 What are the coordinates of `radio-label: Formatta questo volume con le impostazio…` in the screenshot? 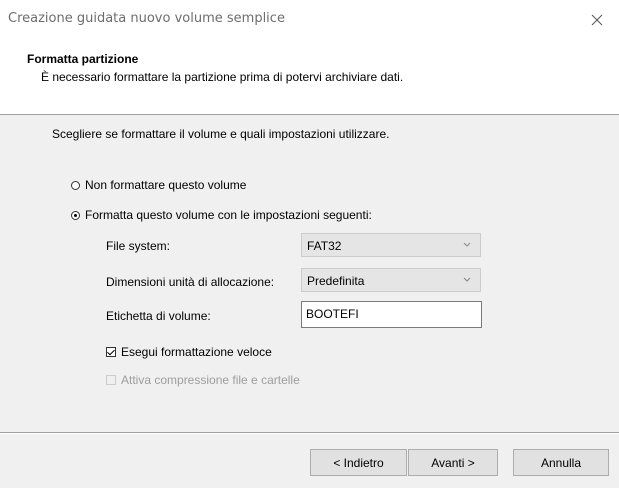 It's located at (228, 215).